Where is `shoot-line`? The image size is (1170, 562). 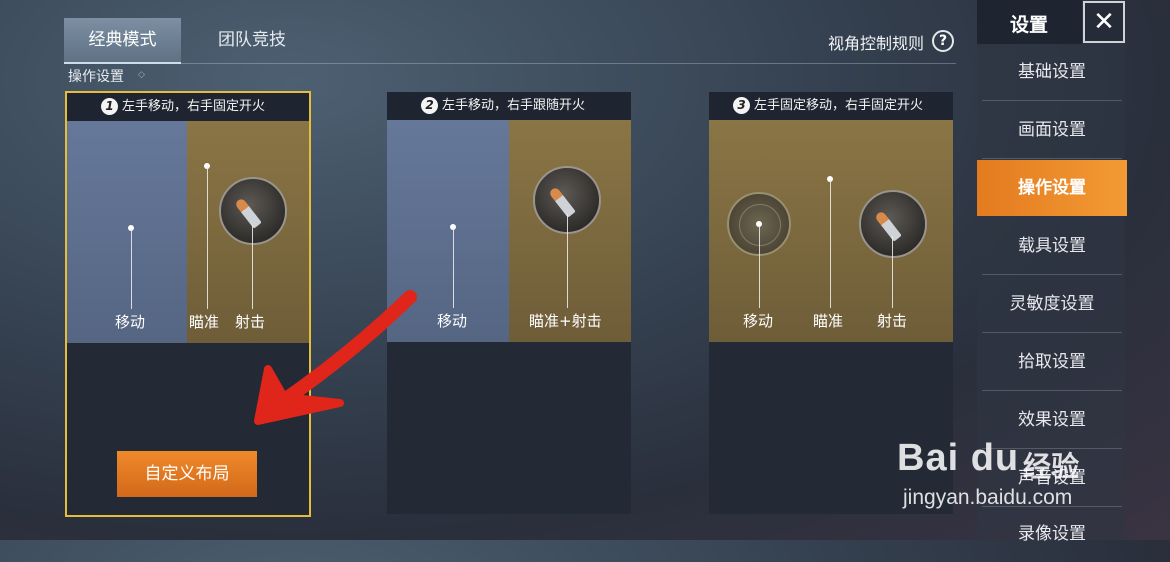
shoot-line is located at coordinates (892, 272).